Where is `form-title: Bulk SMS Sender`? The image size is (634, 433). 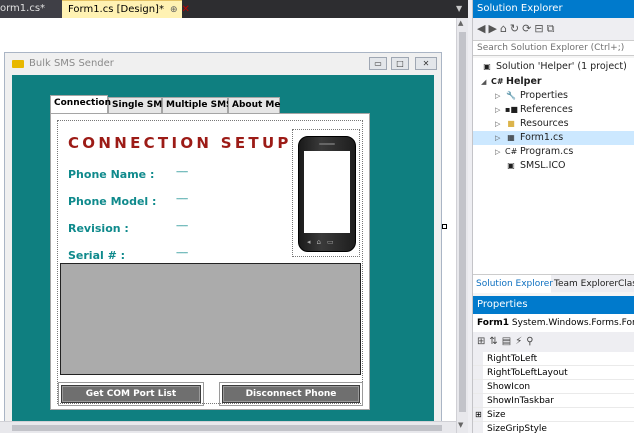
form-title: Bulk SMS Sender is located at coordinates (71, 63).